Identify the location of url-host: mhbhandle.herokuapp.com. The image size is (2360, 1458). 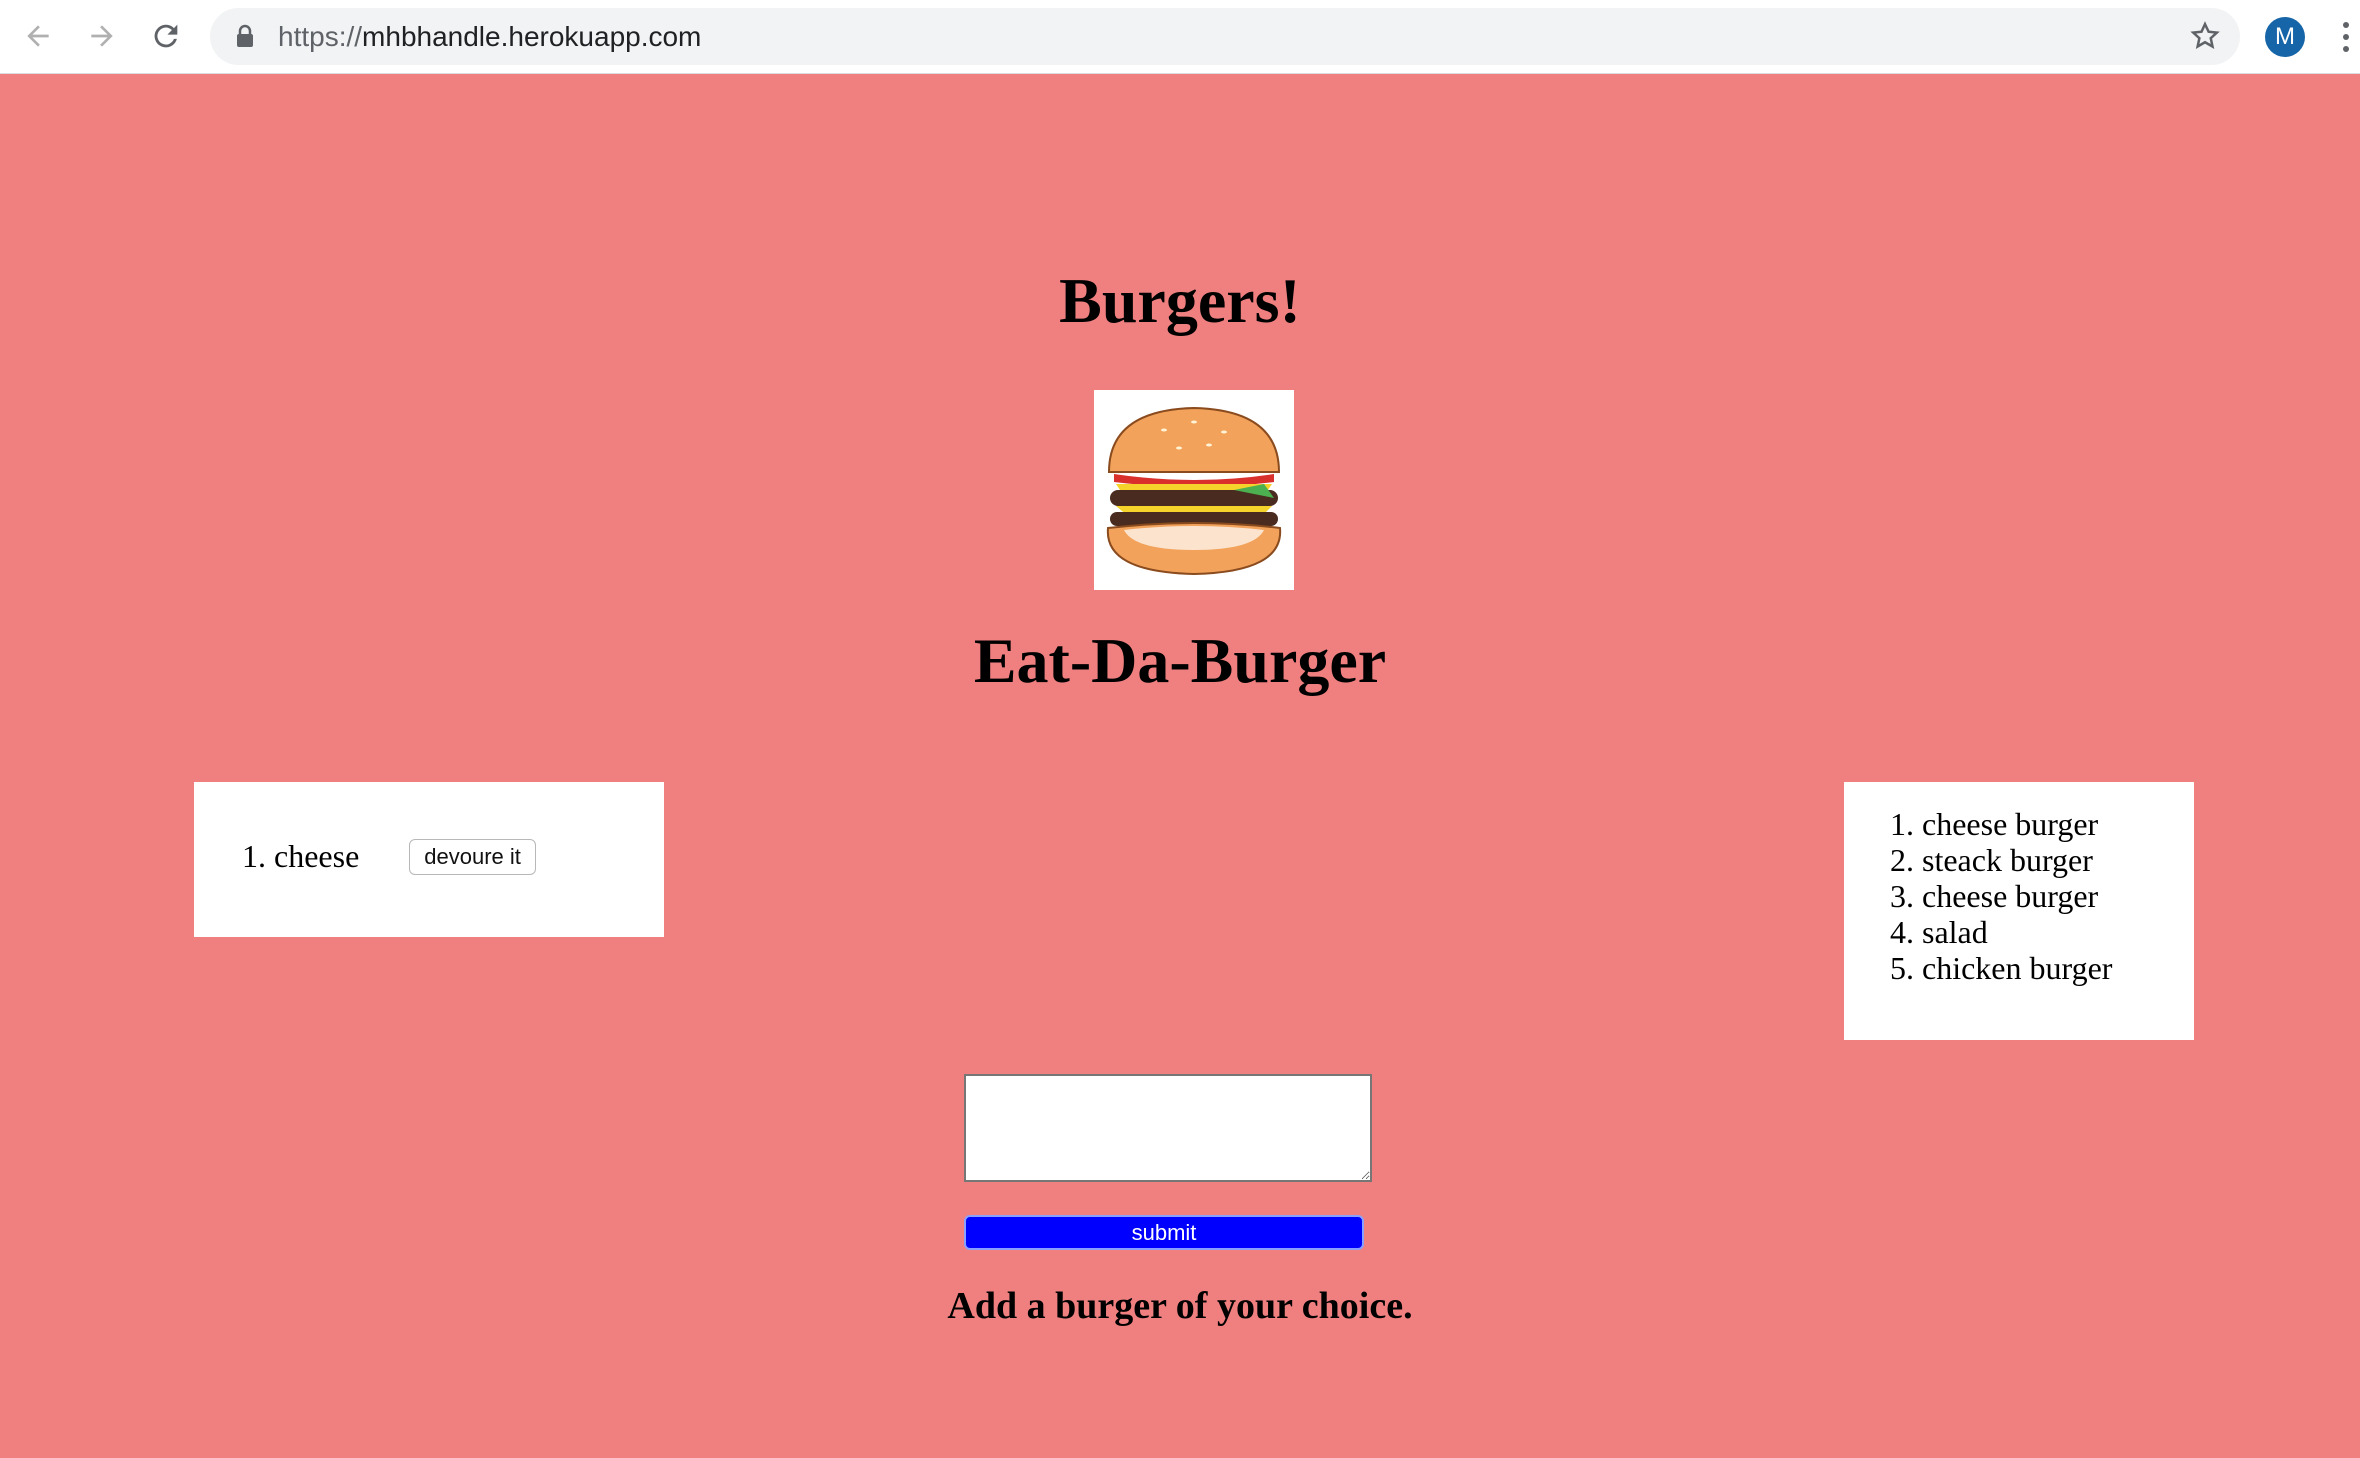
(532, 36).